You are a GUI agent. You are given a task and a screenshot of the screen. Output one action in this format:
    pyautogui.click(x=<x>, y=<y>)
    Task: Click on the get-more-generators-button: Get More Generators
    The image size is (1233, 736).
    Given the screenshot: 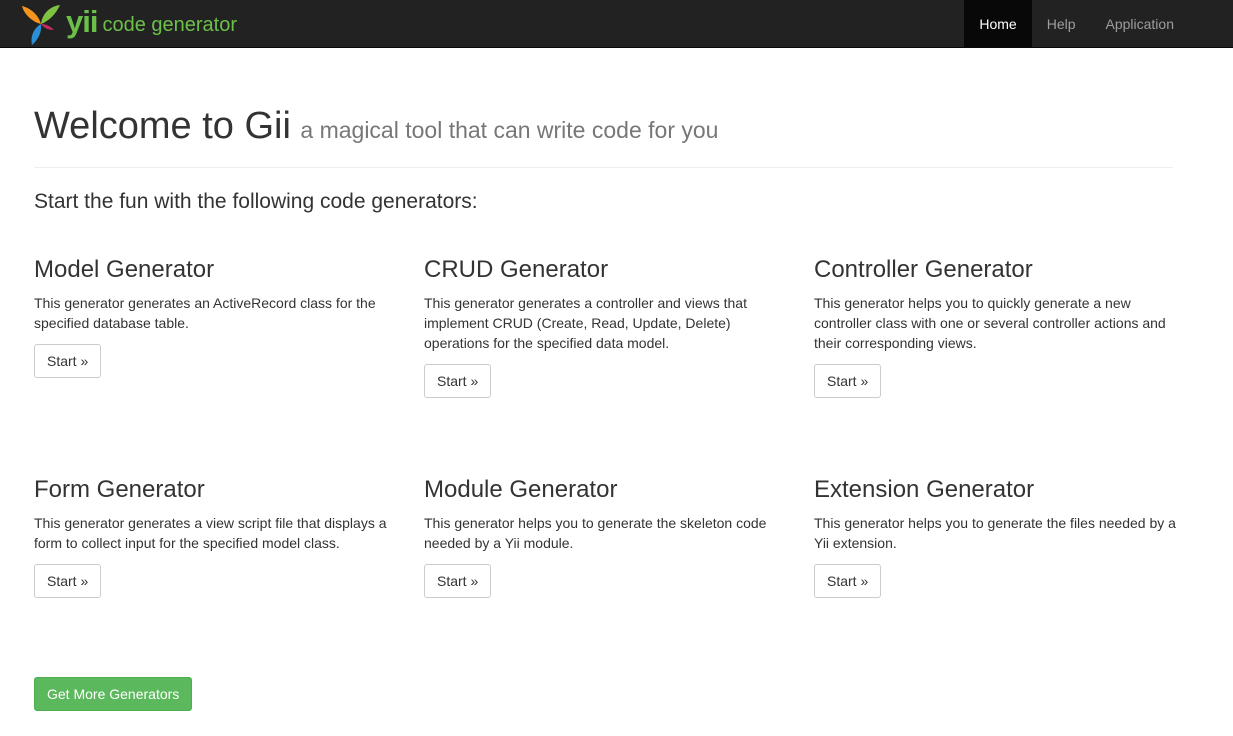 What is the action you would take?
    pyautogui.click(x=113, y=694)
    